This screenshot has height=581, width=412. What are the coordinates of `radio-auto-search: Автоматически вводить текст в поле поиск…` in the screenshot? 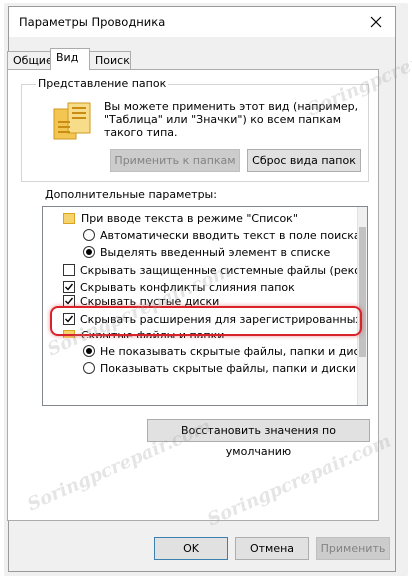 It's located at (222, 236).